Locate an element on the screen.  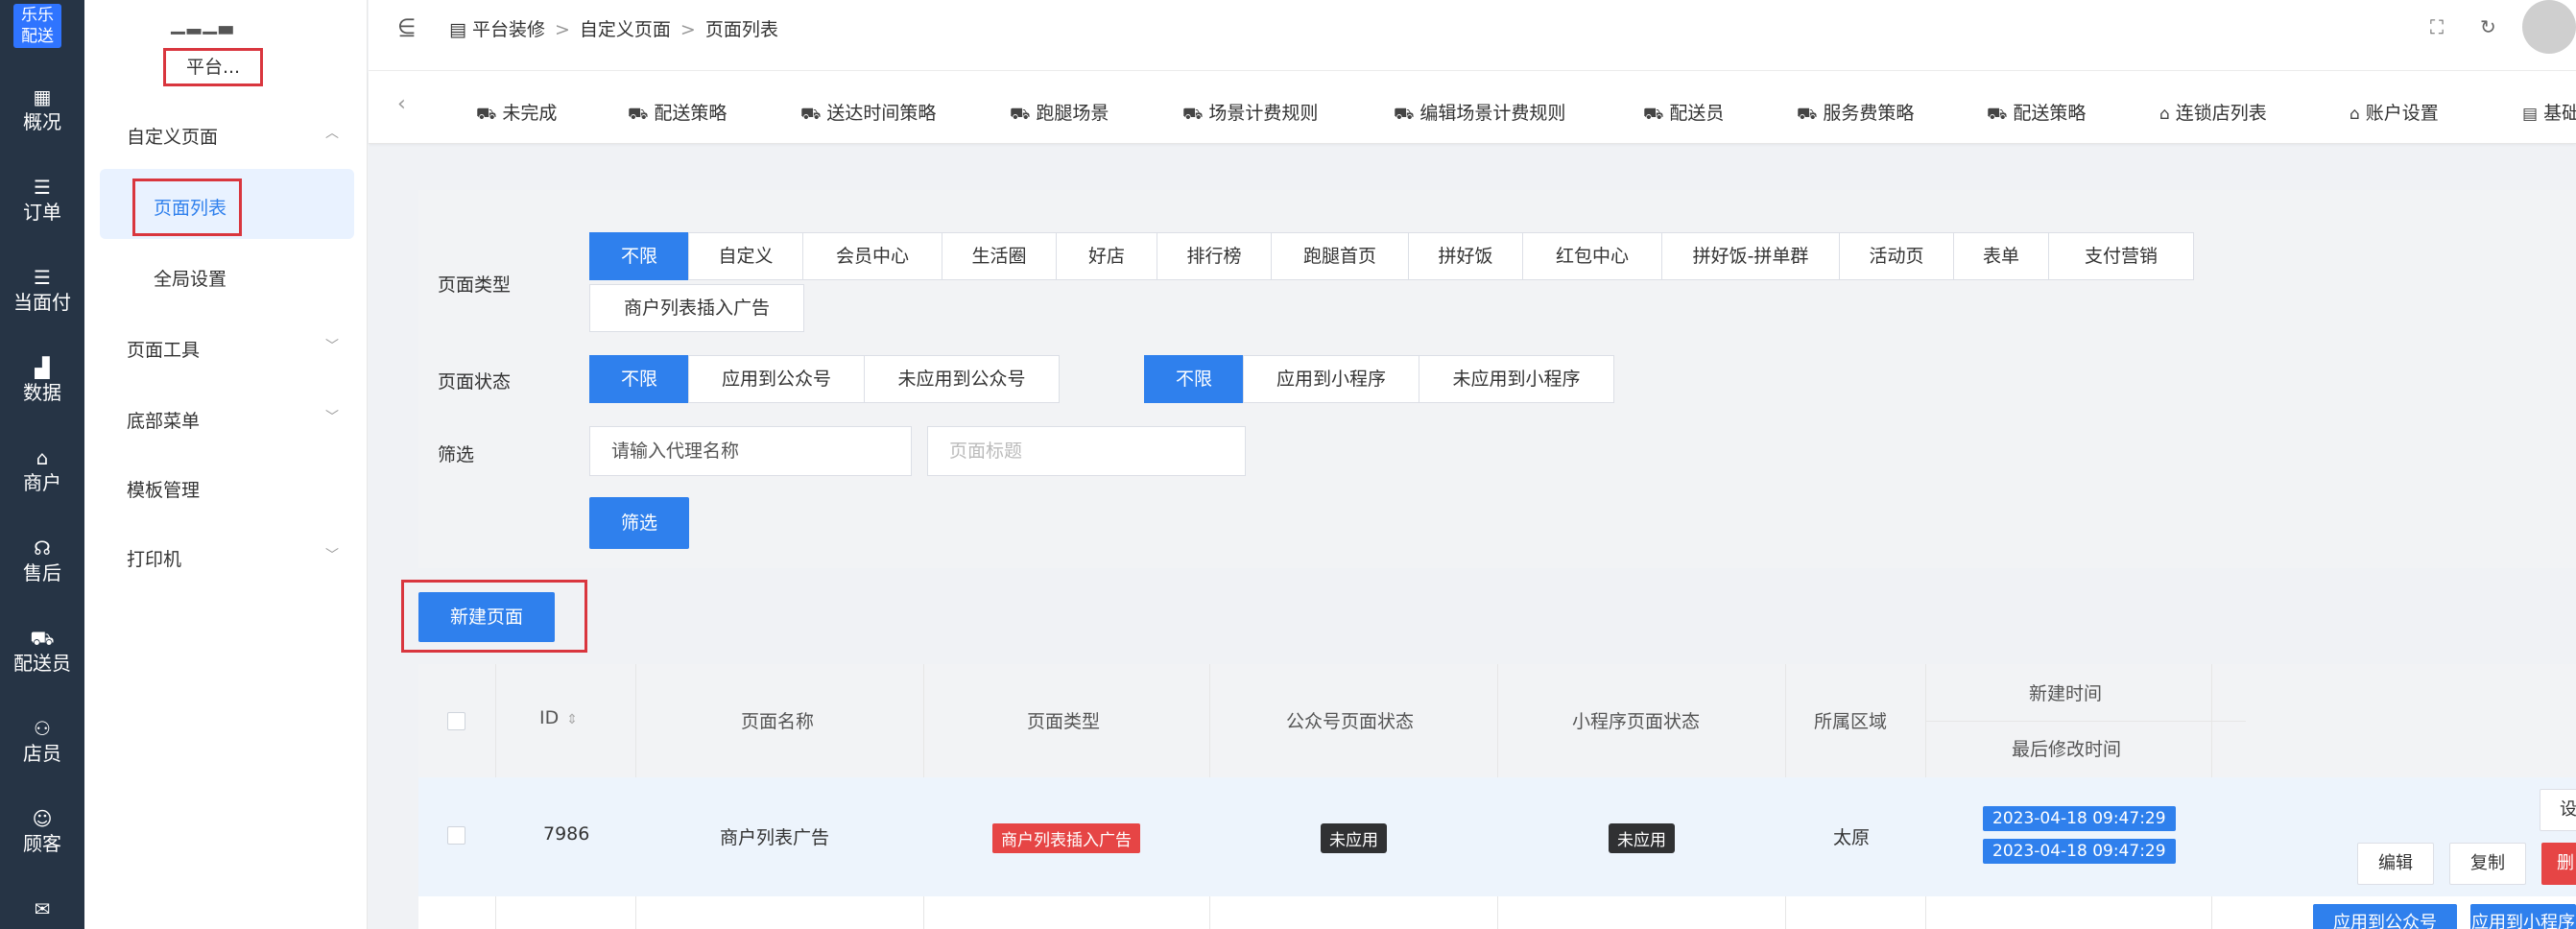
rail-item-staff: ⚇ 店员 is located at coordinates (42, 741).